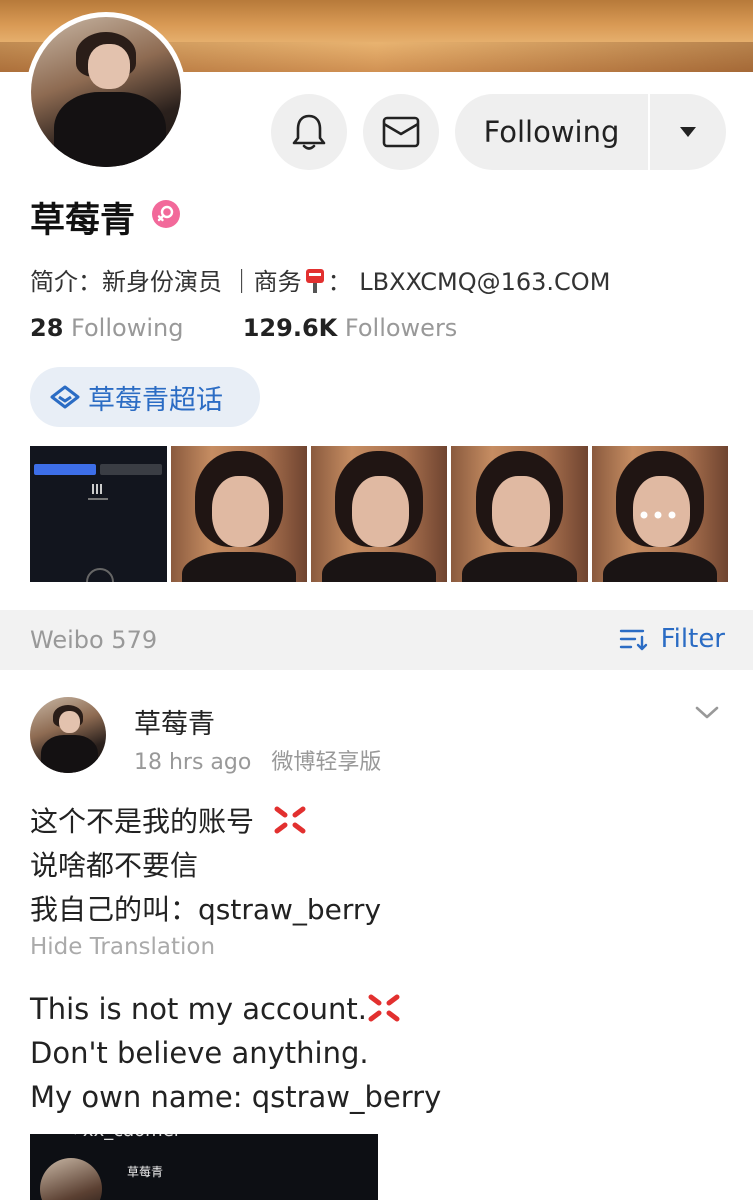 This screenshot has width=753, height=1200. What do you see at coordinates (124, 1137) in the screenshot?
I see `post-image-text: ‹ xx_caomei` at bounding box center [124, 1137].